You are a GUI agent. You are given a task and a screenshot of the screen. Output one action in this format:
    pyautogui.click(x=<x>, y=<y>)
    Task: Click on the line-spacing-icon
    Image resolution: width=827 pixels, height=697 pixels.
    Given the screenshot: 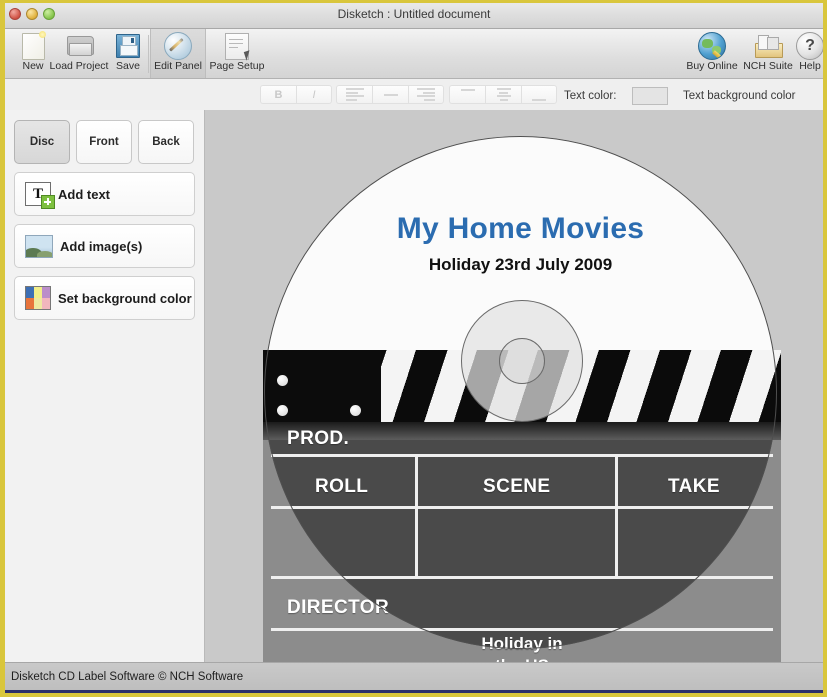 What is the action you would take?
    pyautogui.click(x=503, y=94)
    